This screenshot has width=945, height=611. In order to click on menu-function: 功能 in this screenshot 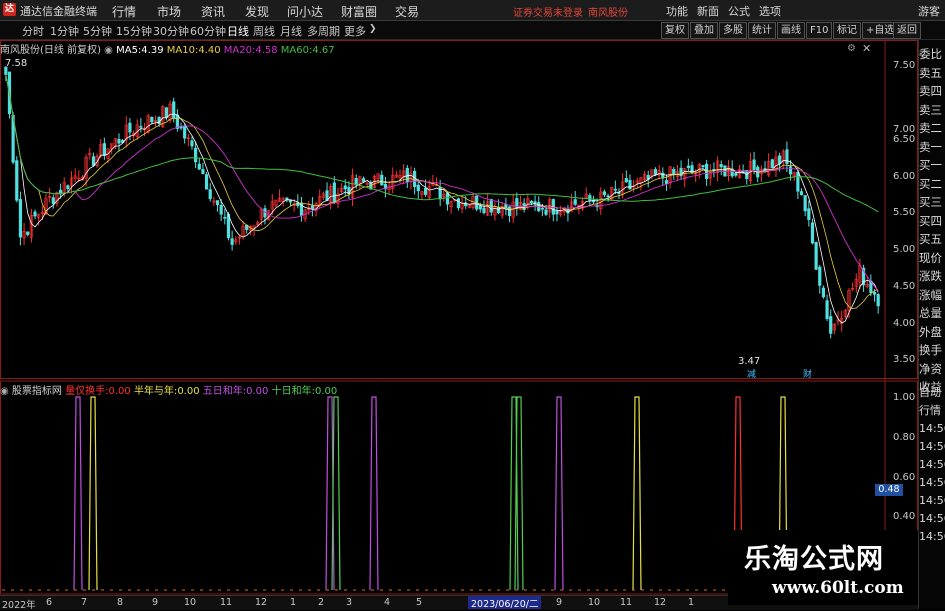, I will do `click(677, 11)`.